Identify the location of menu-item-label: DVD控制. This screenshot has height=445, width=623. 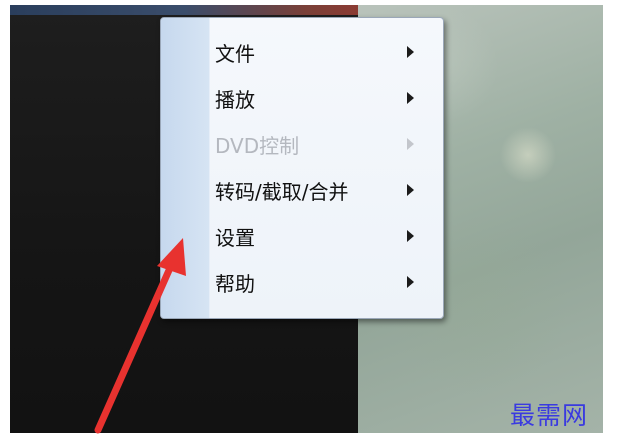
(257, 145).